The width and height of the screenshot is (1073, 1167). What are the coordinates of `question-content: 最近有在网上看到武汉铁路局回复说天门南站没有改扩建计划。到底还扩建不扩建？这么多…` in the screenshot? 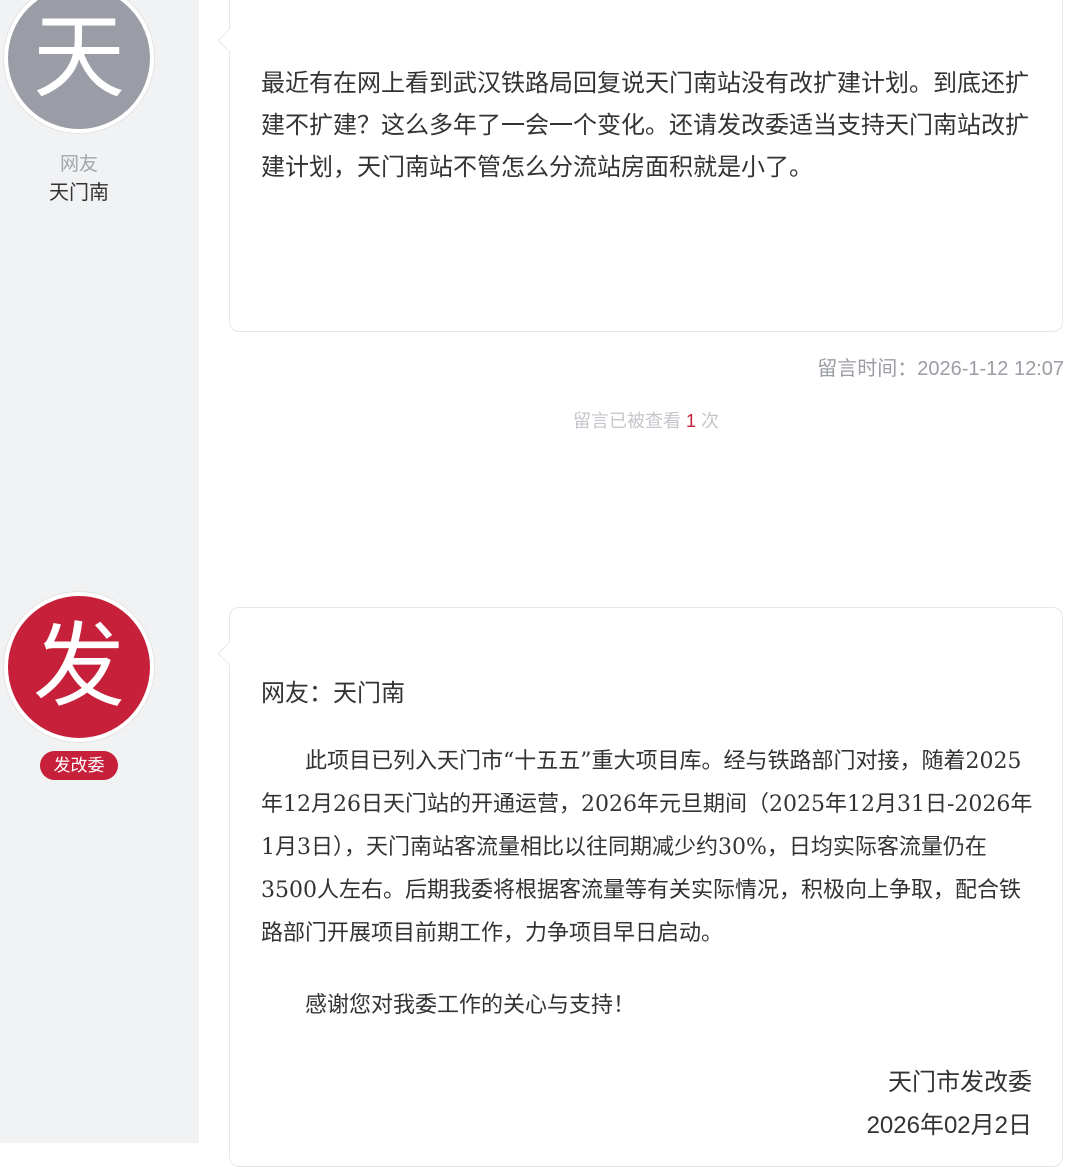 It's located at (645, 125).